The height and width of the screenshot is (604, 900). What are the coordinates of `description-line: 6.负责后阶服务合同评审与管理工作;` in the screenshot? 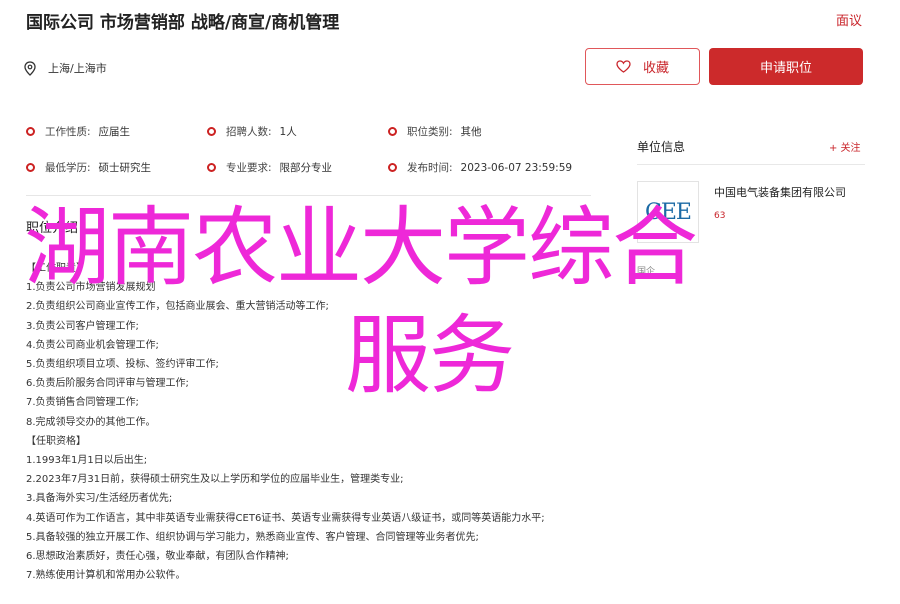 It's located at (107, 384).